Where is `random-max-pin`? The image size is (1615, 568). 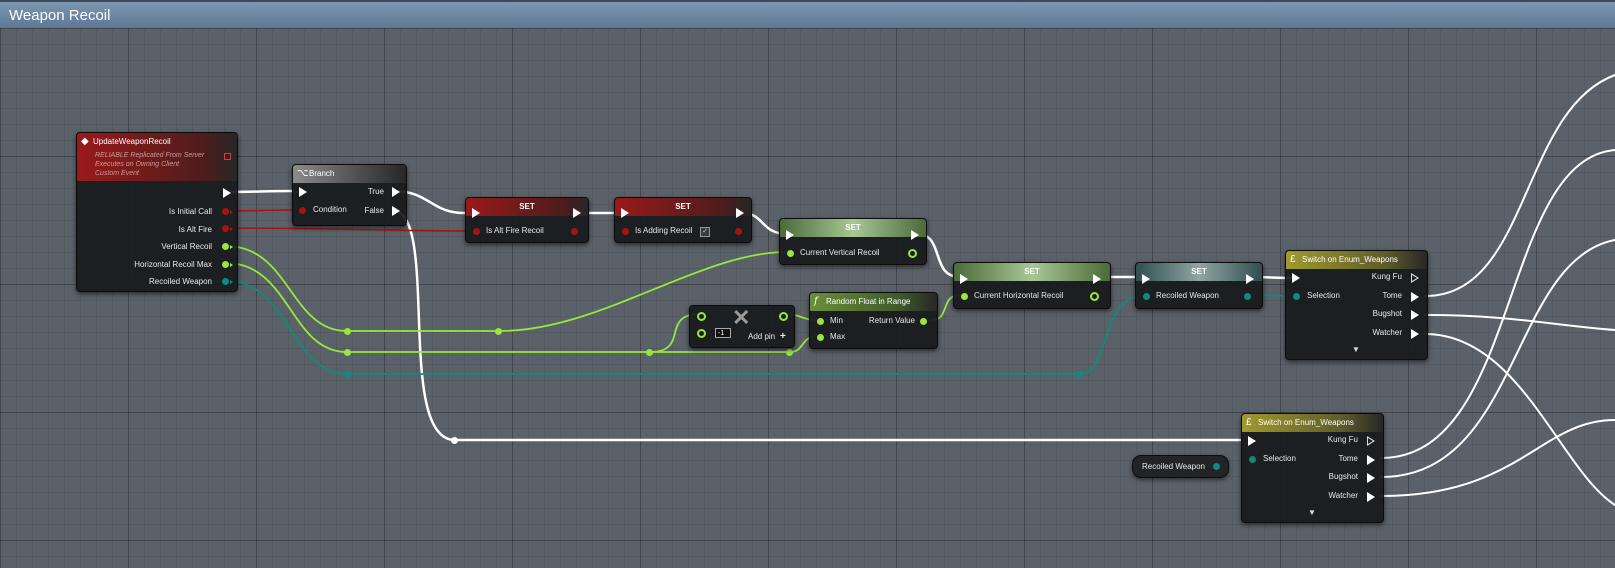
random-max-pin is located at coordinates (820, 337).